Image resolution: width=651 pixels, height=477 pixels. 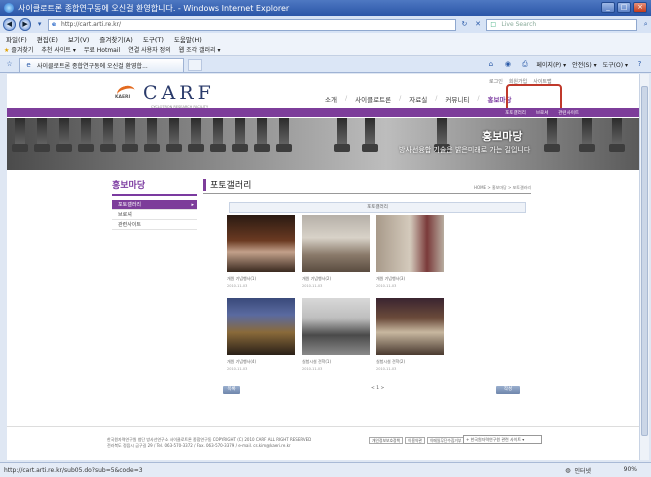 I want to click on vertical-scrollbar, so click(x=644, y=267).